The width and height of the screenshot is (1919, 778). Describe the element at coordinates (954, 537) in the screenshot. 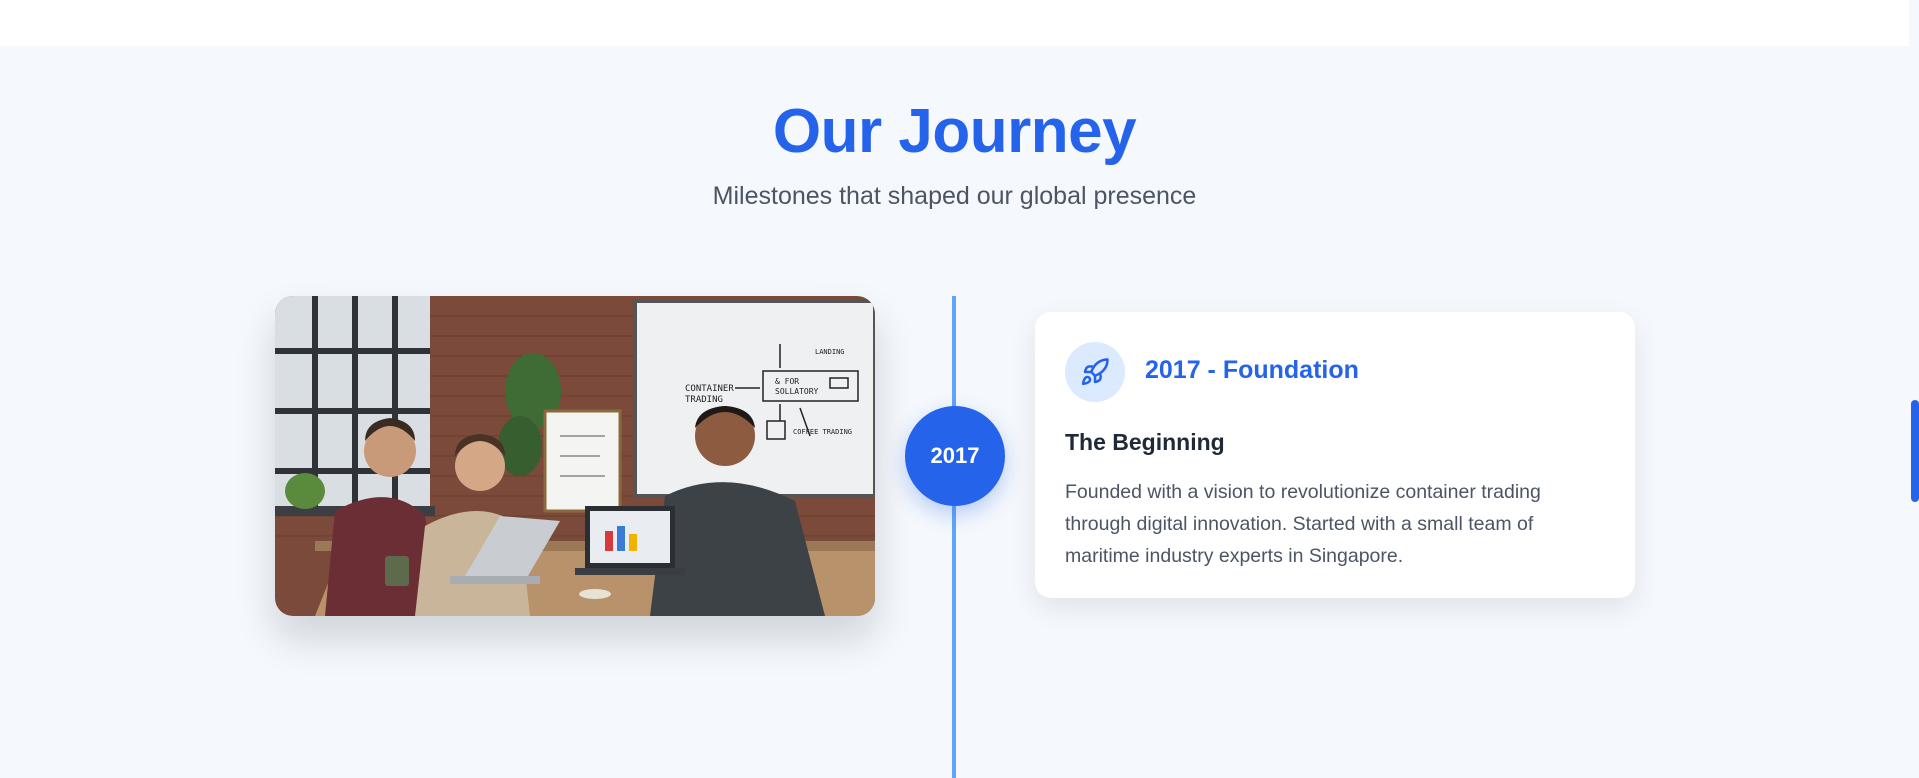

I see `timeline-line` at that location.